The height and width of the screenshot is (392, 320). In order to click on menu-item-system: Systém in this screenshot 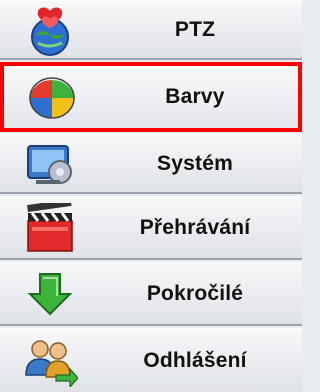, I will do `click(151, 164)`.